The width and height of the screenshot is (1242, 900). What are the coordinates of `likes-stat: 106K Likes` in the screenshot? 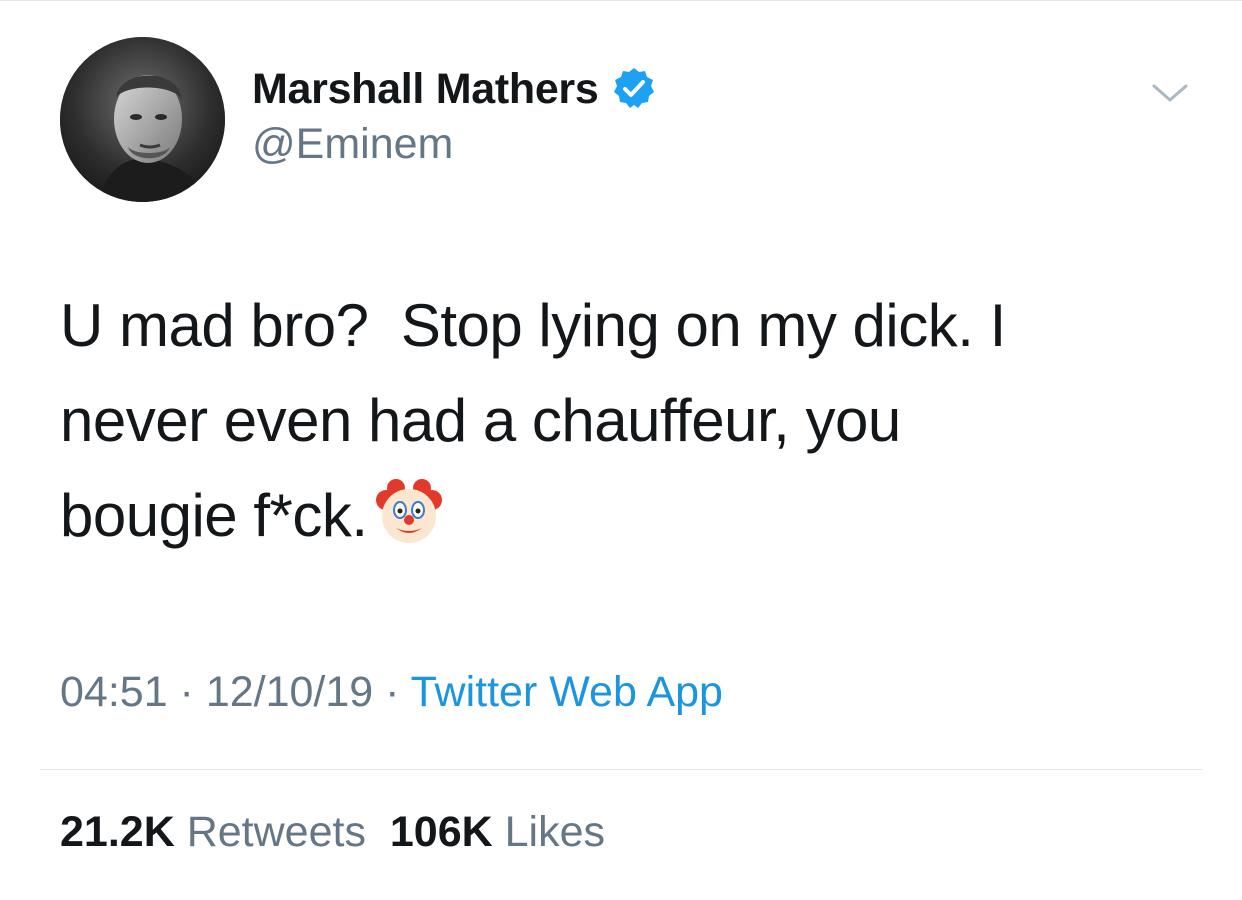 It's located at (497, 832).